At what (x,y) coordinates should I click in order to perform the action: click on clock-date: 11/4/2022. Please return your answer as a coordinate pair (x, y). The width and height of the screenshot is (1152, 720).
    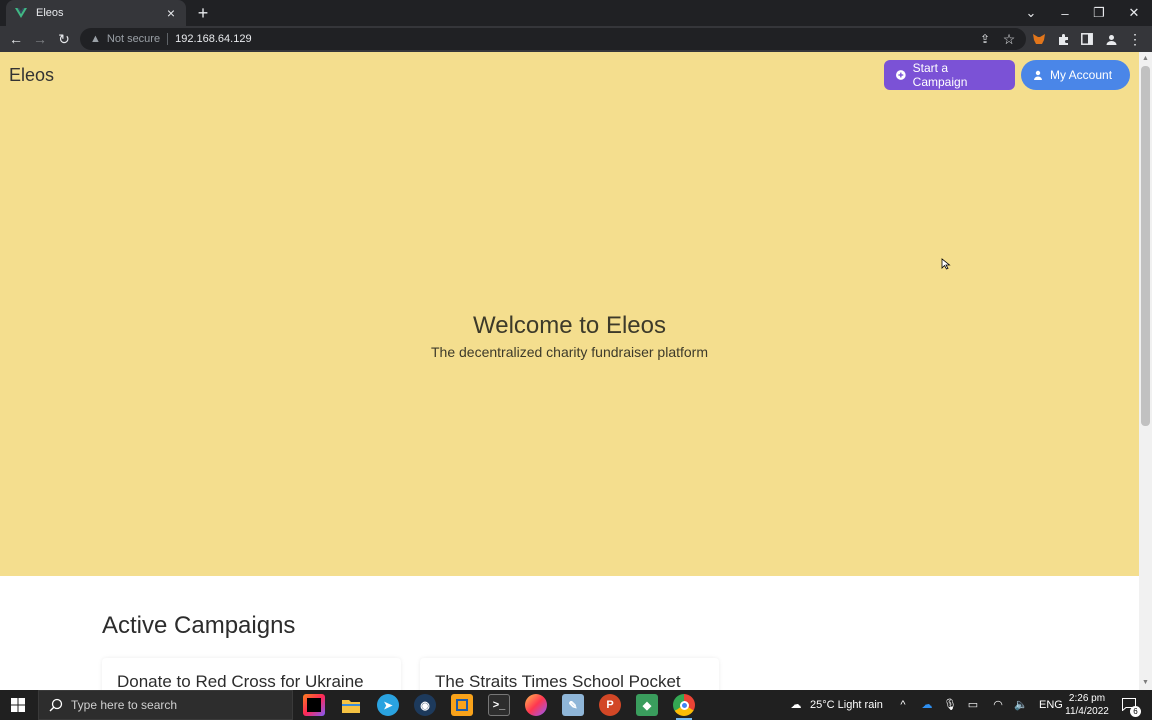
    Looking at the image, I should click on (1087, 711).